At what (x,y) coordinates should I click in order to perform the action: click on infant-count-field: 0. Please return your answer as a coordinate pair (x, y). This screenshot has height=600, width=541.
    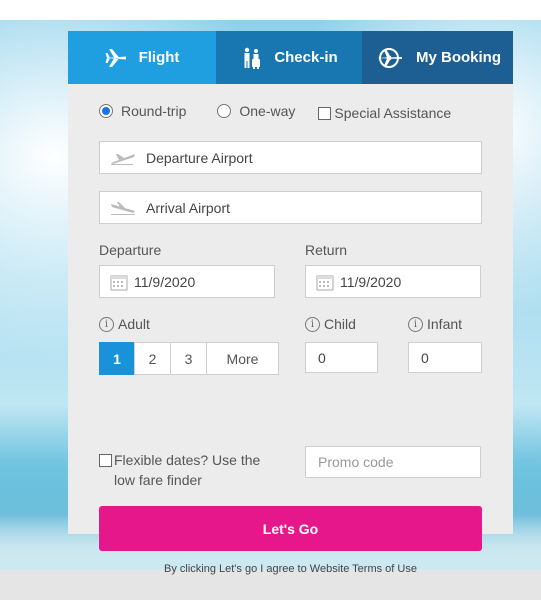
    Looking at the image, I should click on (445, 357).